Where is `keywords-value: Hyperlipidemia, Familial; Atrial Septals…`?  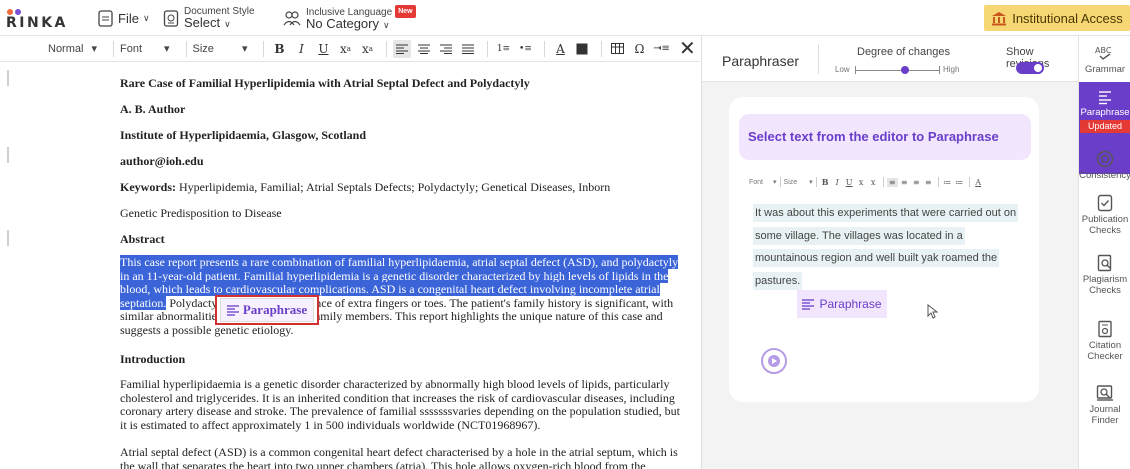 keywords-value: Hyperlipidemia, Familial; Atrial Septals… is located at coordinates (395, 187).